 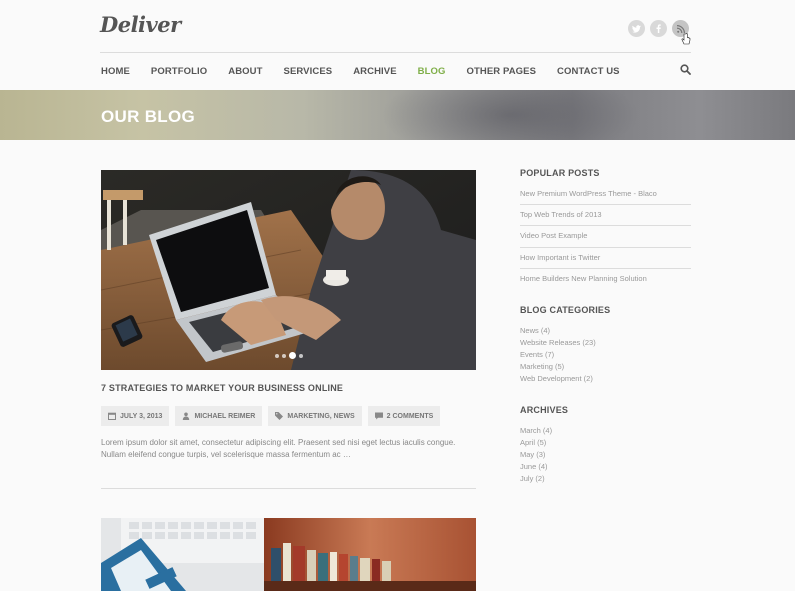 What do you see at coordinates (148, 116) in the screenshot?
I see `page-title: OUR BLOG` at bounding box center [148, 116].